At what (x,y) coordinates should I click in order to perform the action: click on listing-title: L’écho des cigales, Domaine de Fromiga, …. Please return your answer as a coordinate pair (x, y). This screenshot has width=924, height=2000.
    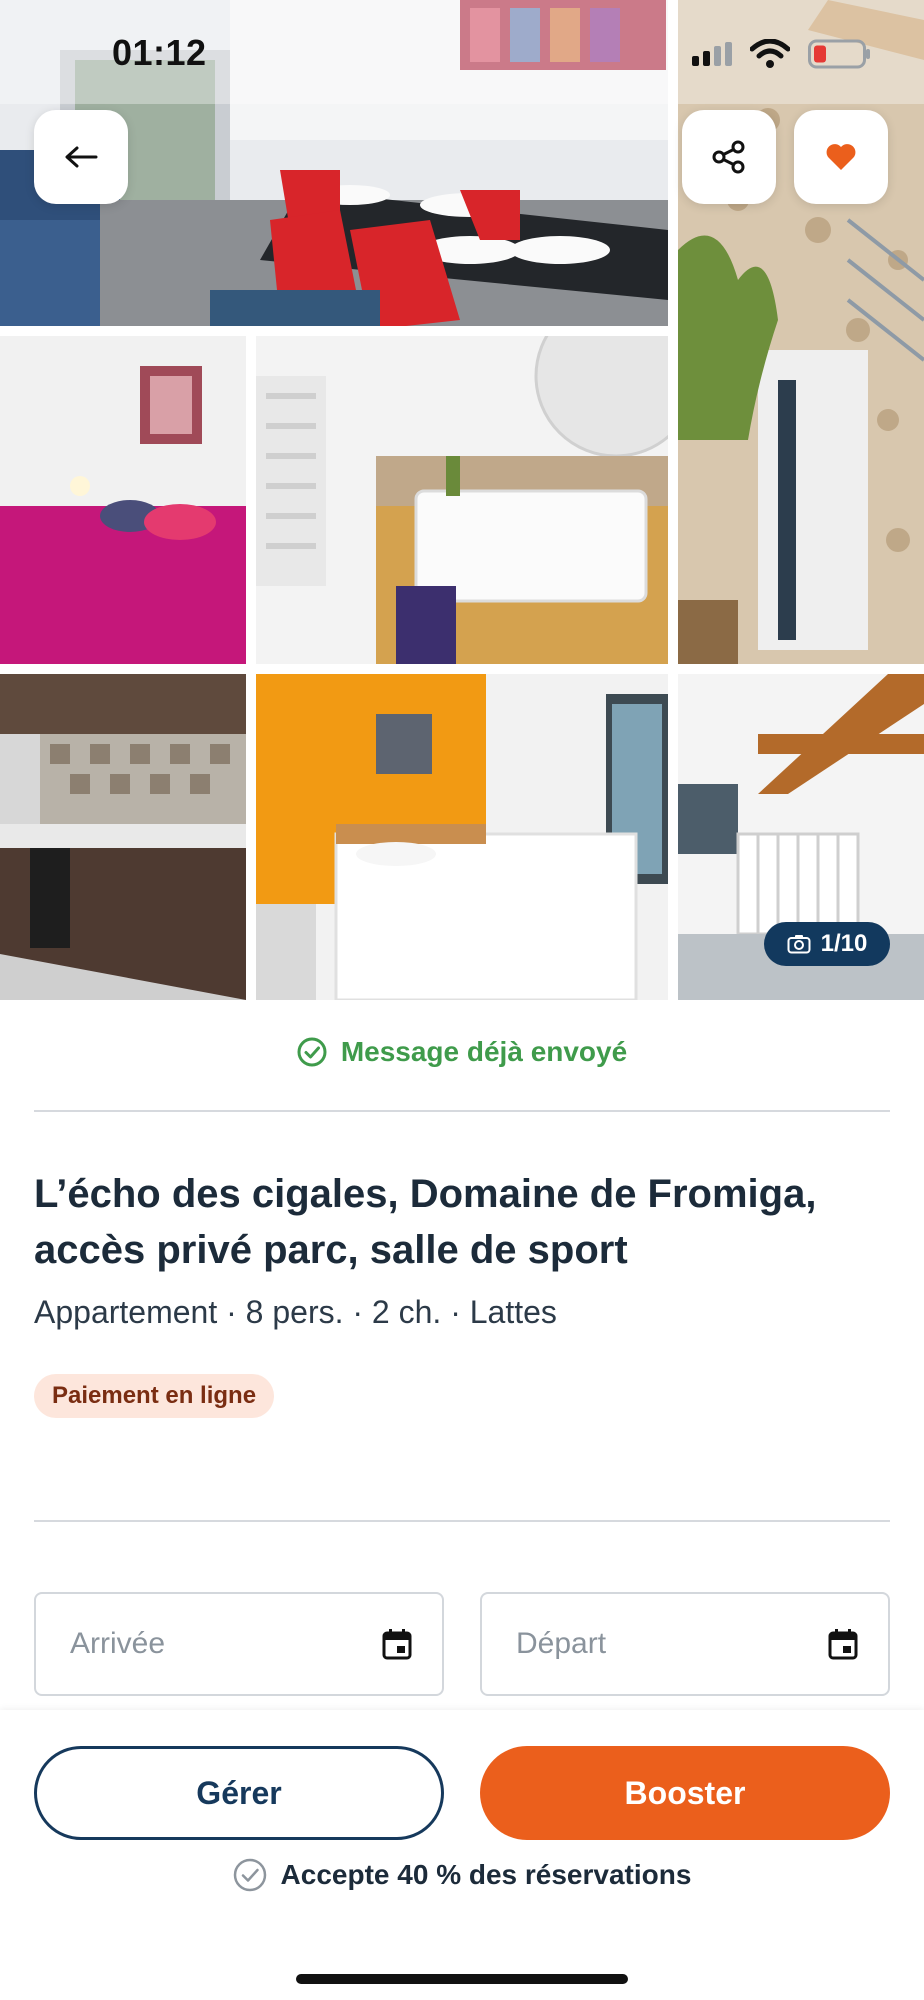
    Looking at the image, I should click on (425, 1222).